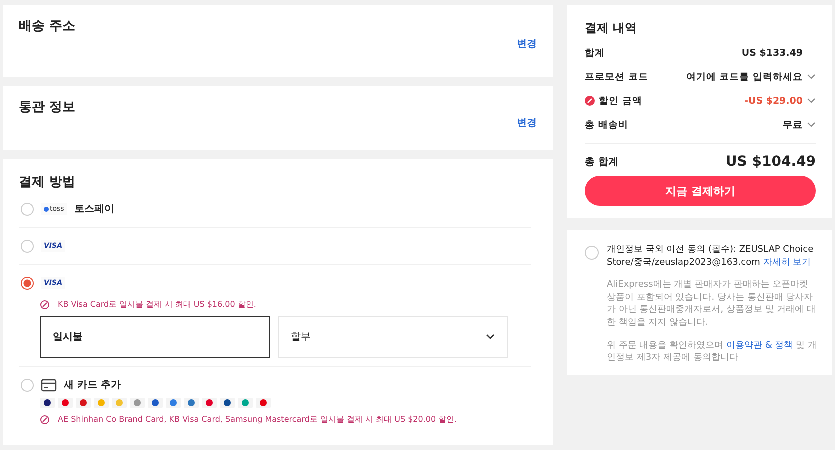  Describe the element at coordinates (49, 385) in the screenshot. I see `credit-card-icon` at that location.